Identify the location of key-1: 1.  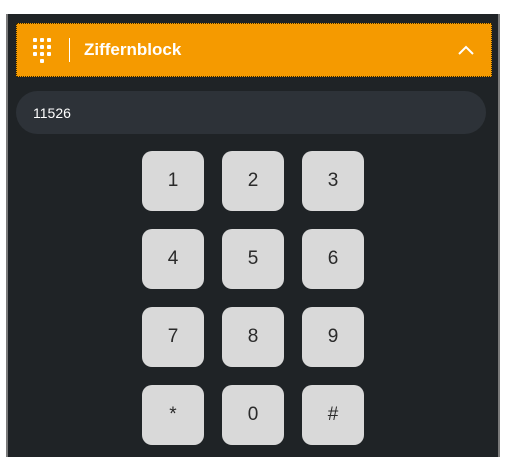
(173, 181).